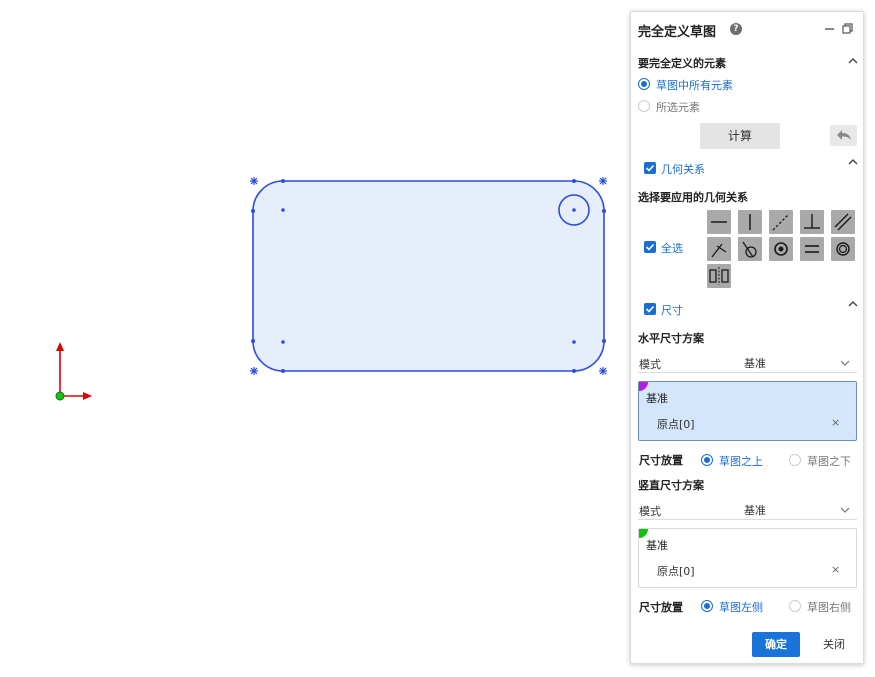 This screenshot has height=677, width=875. Describe the element at coordinates (676, 424) in the screenshot. I see `horizontal-reference-item: 原点[0]` at that location.